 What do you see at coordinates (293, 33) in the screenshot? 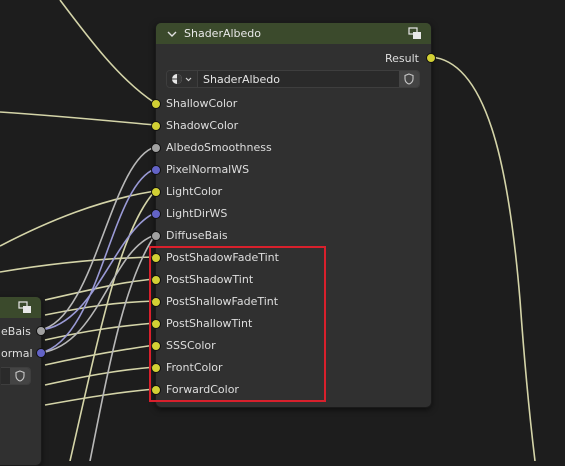
I see `node-header: ShaderAlbedo` at bounding box center [293, 33].